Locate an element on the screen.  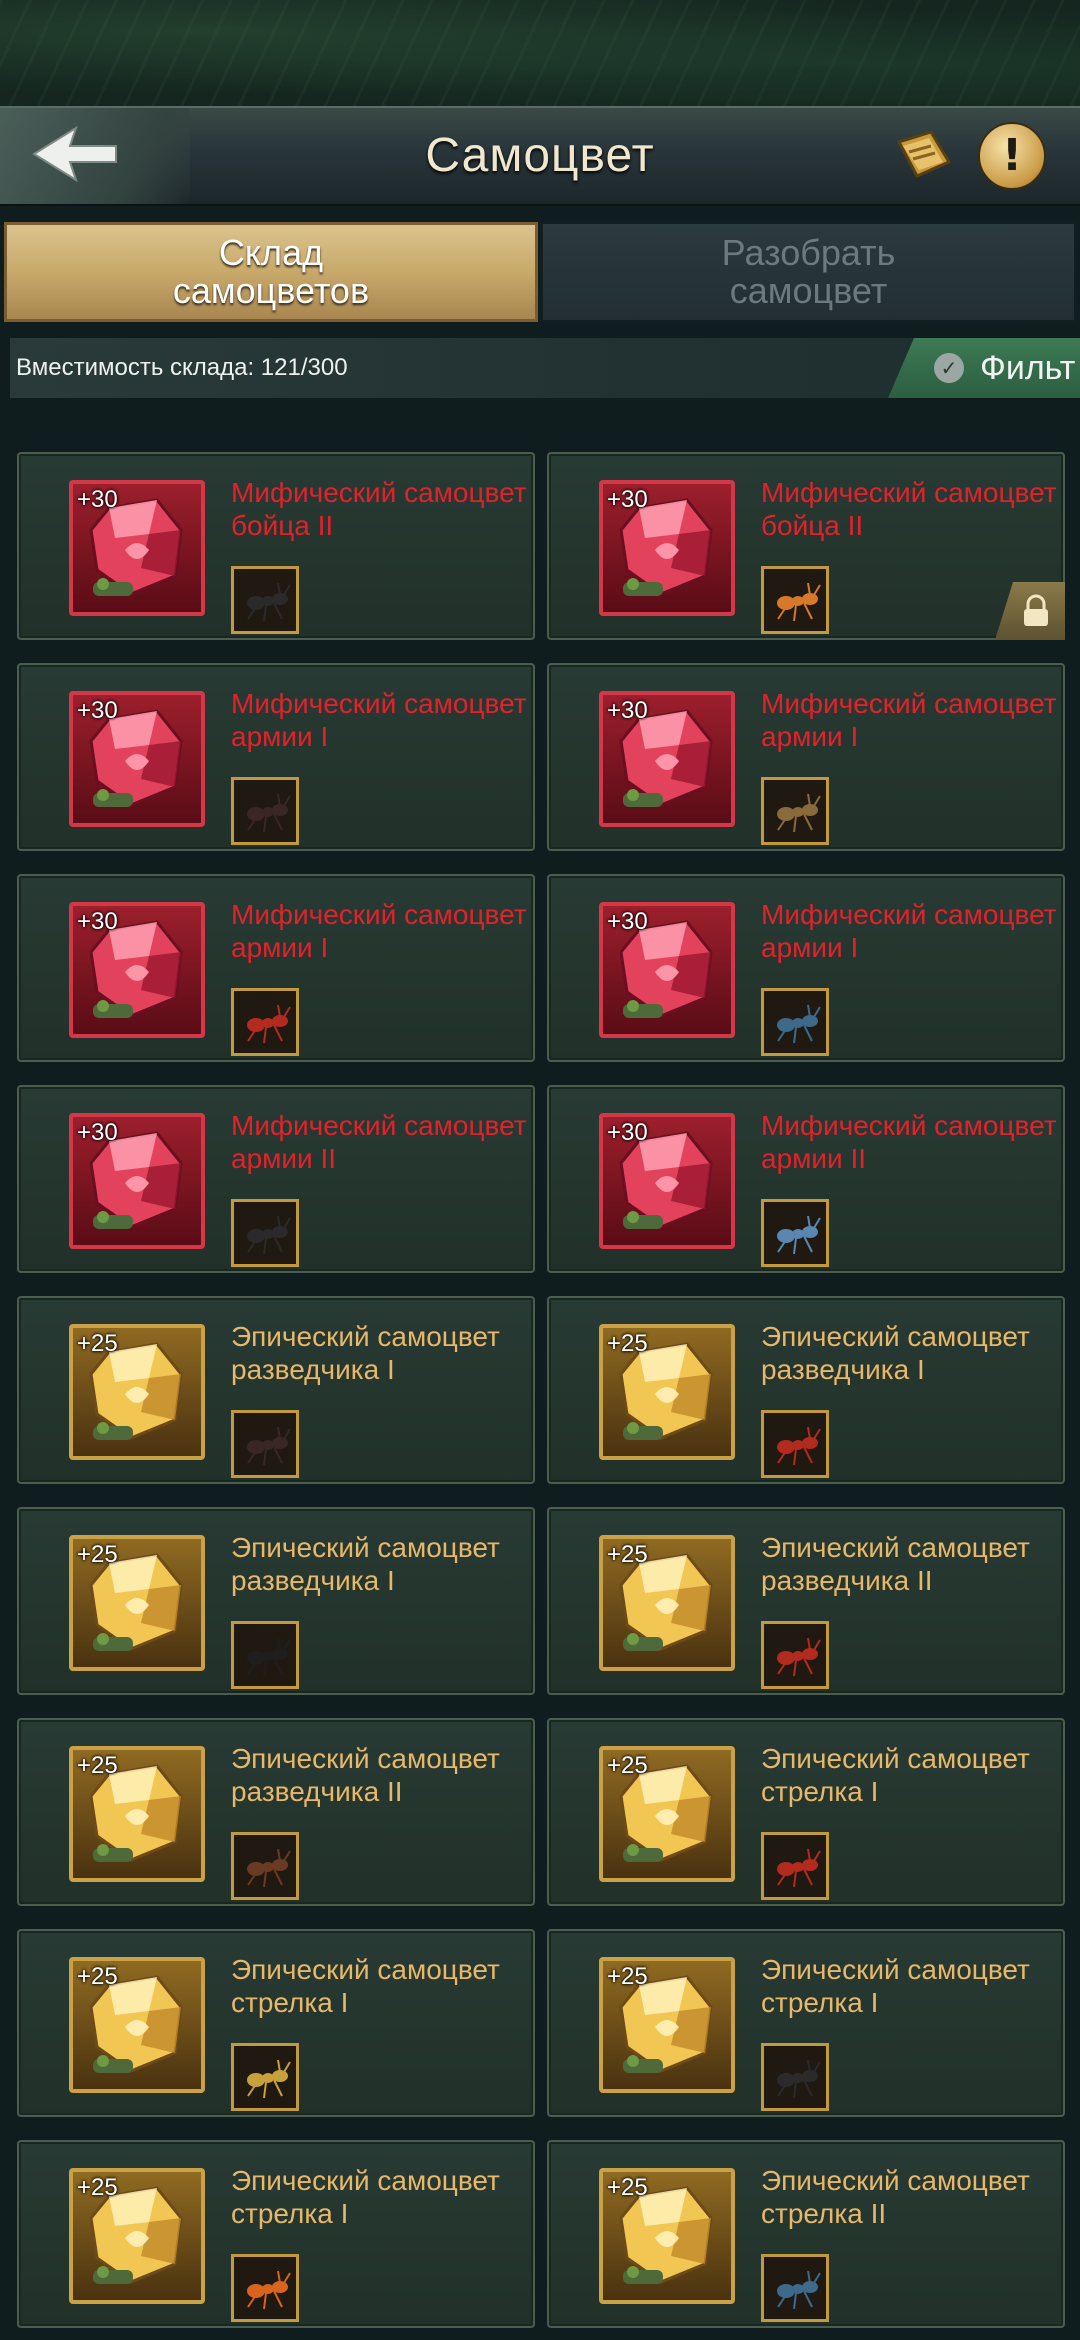
lock-badge is located at coordinates (1030, 611).